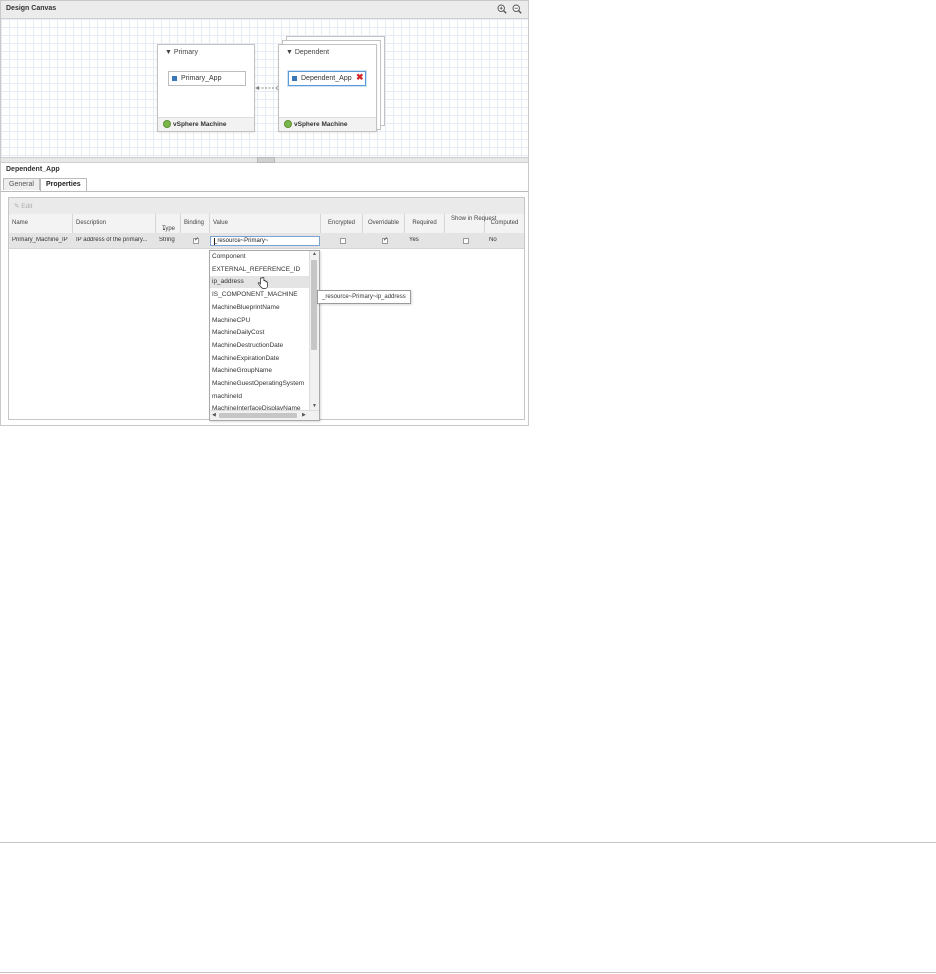  I want to click on machine-primary-footer: vSphere Machine, so click(206, 124).